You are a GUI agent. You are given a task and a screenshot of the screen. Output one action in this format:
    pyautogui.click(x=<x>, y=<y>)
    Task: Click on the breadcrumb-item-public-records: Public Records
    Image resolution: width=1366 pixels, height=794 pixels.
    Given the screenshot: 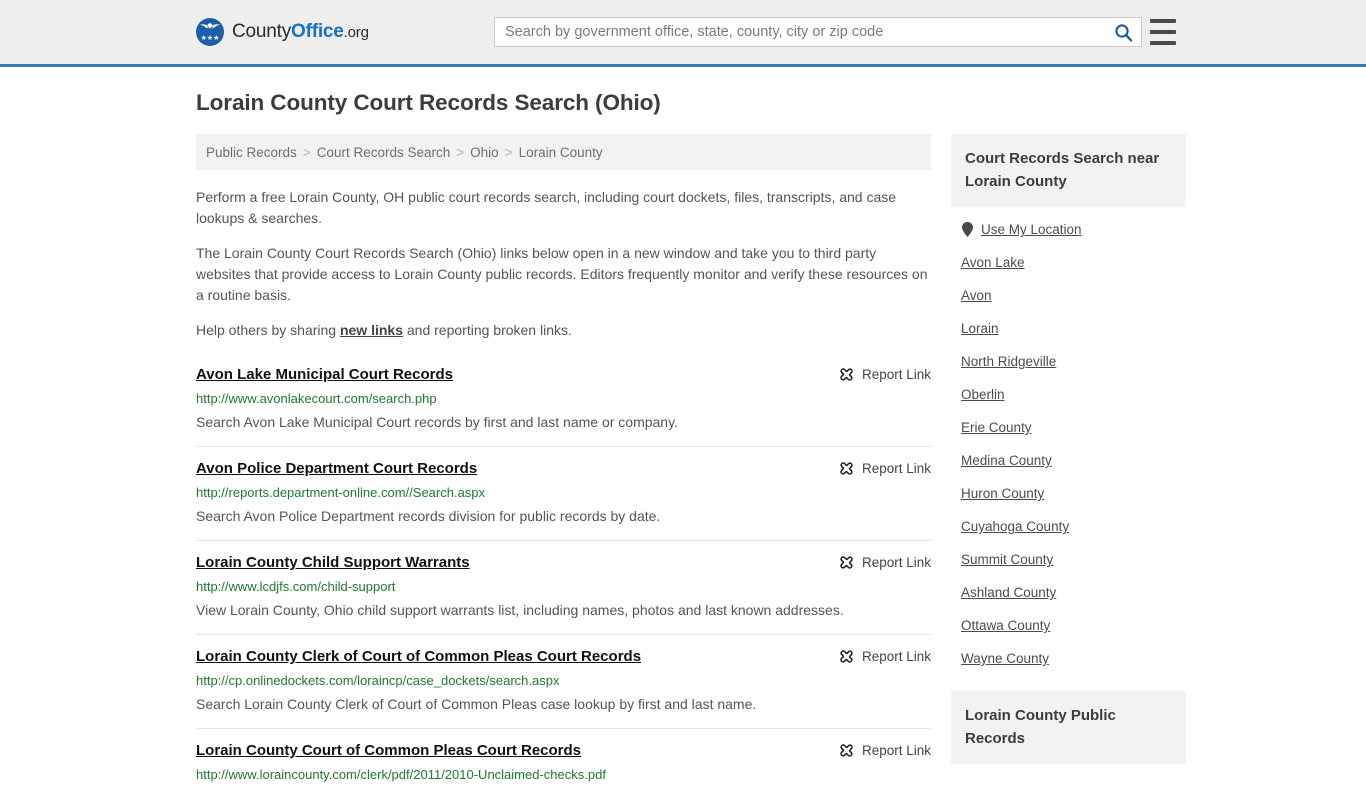 What is the action you would take?
    pyautogui.click(x=251, y=152)
    